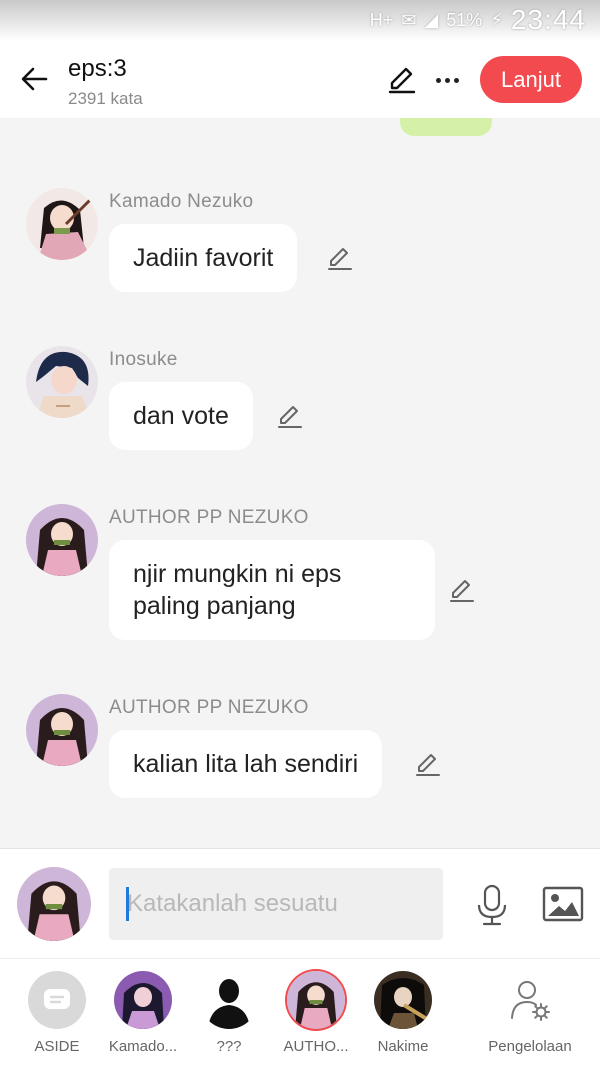 The image size is (600, 1067). What do you see at coordinates (431, 19) in the screenshot?
I see `signal-icon: ◢` at bounding box center [431, 19].